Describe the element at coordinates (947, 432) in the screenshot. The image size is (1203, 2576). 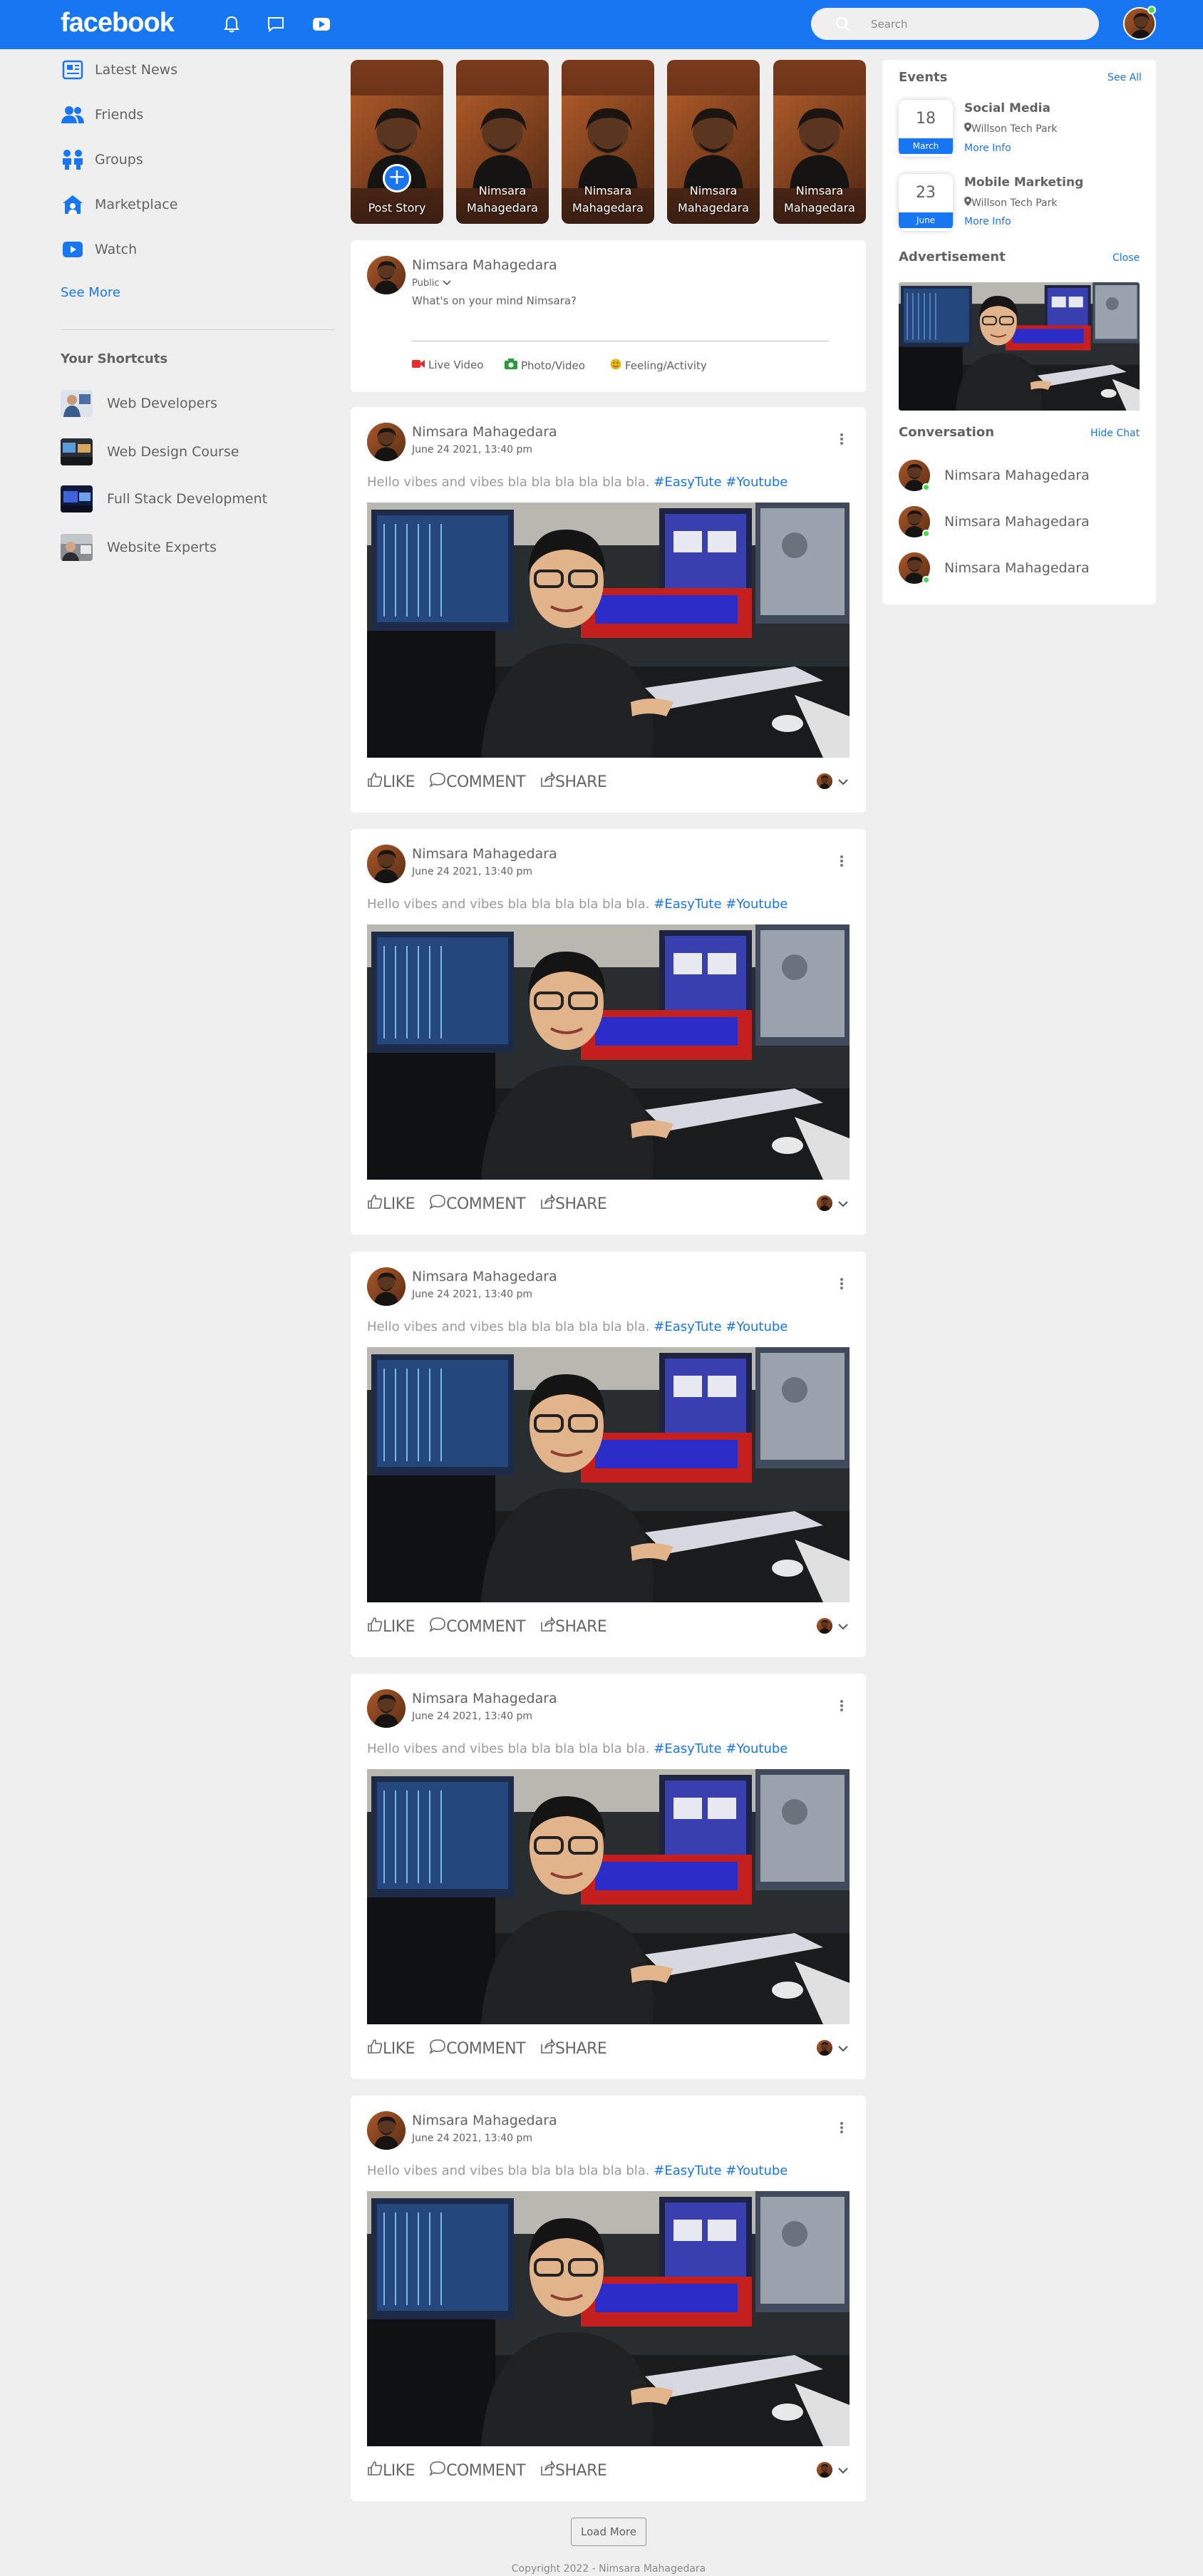
I see `conversation-title: Conversation` at that location.